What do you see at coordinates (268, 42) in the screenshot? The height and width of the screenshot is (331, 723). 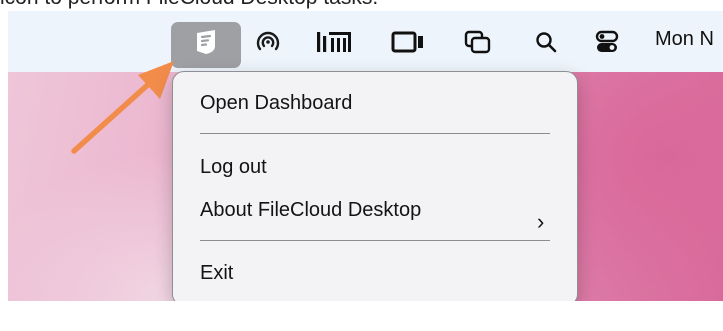 I see `airdrop-icon` at bounding box center [268, 42].